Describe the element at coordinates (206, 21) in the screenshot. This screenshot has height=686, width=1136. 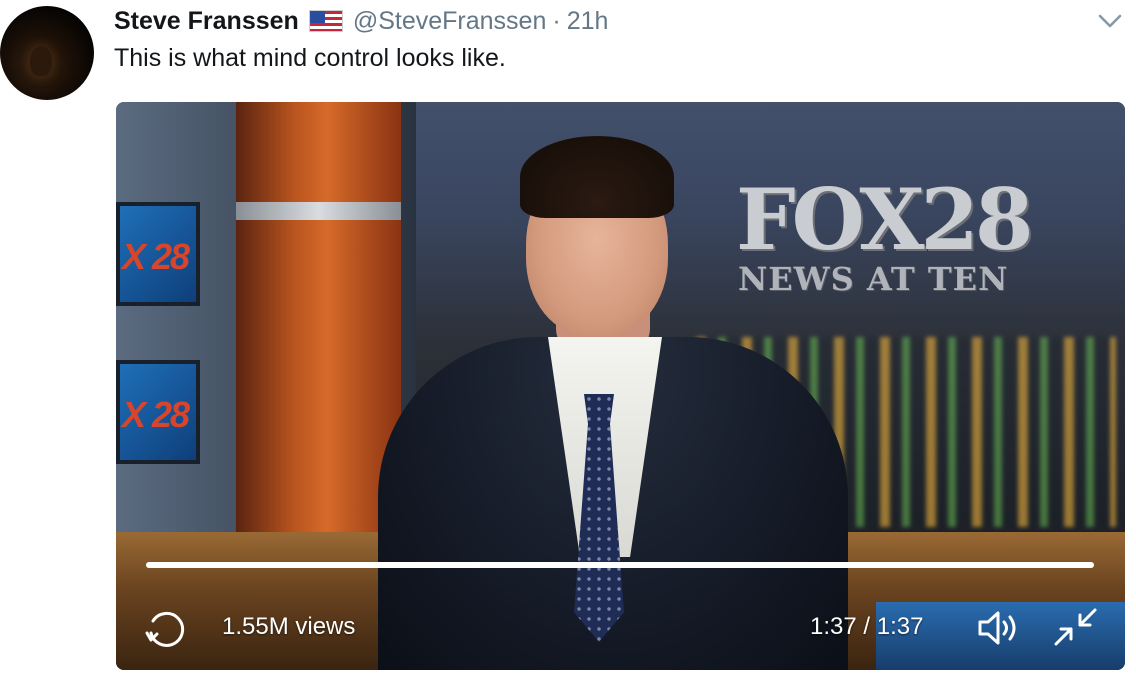
I see `author-name: Steve Franssen` at that location.